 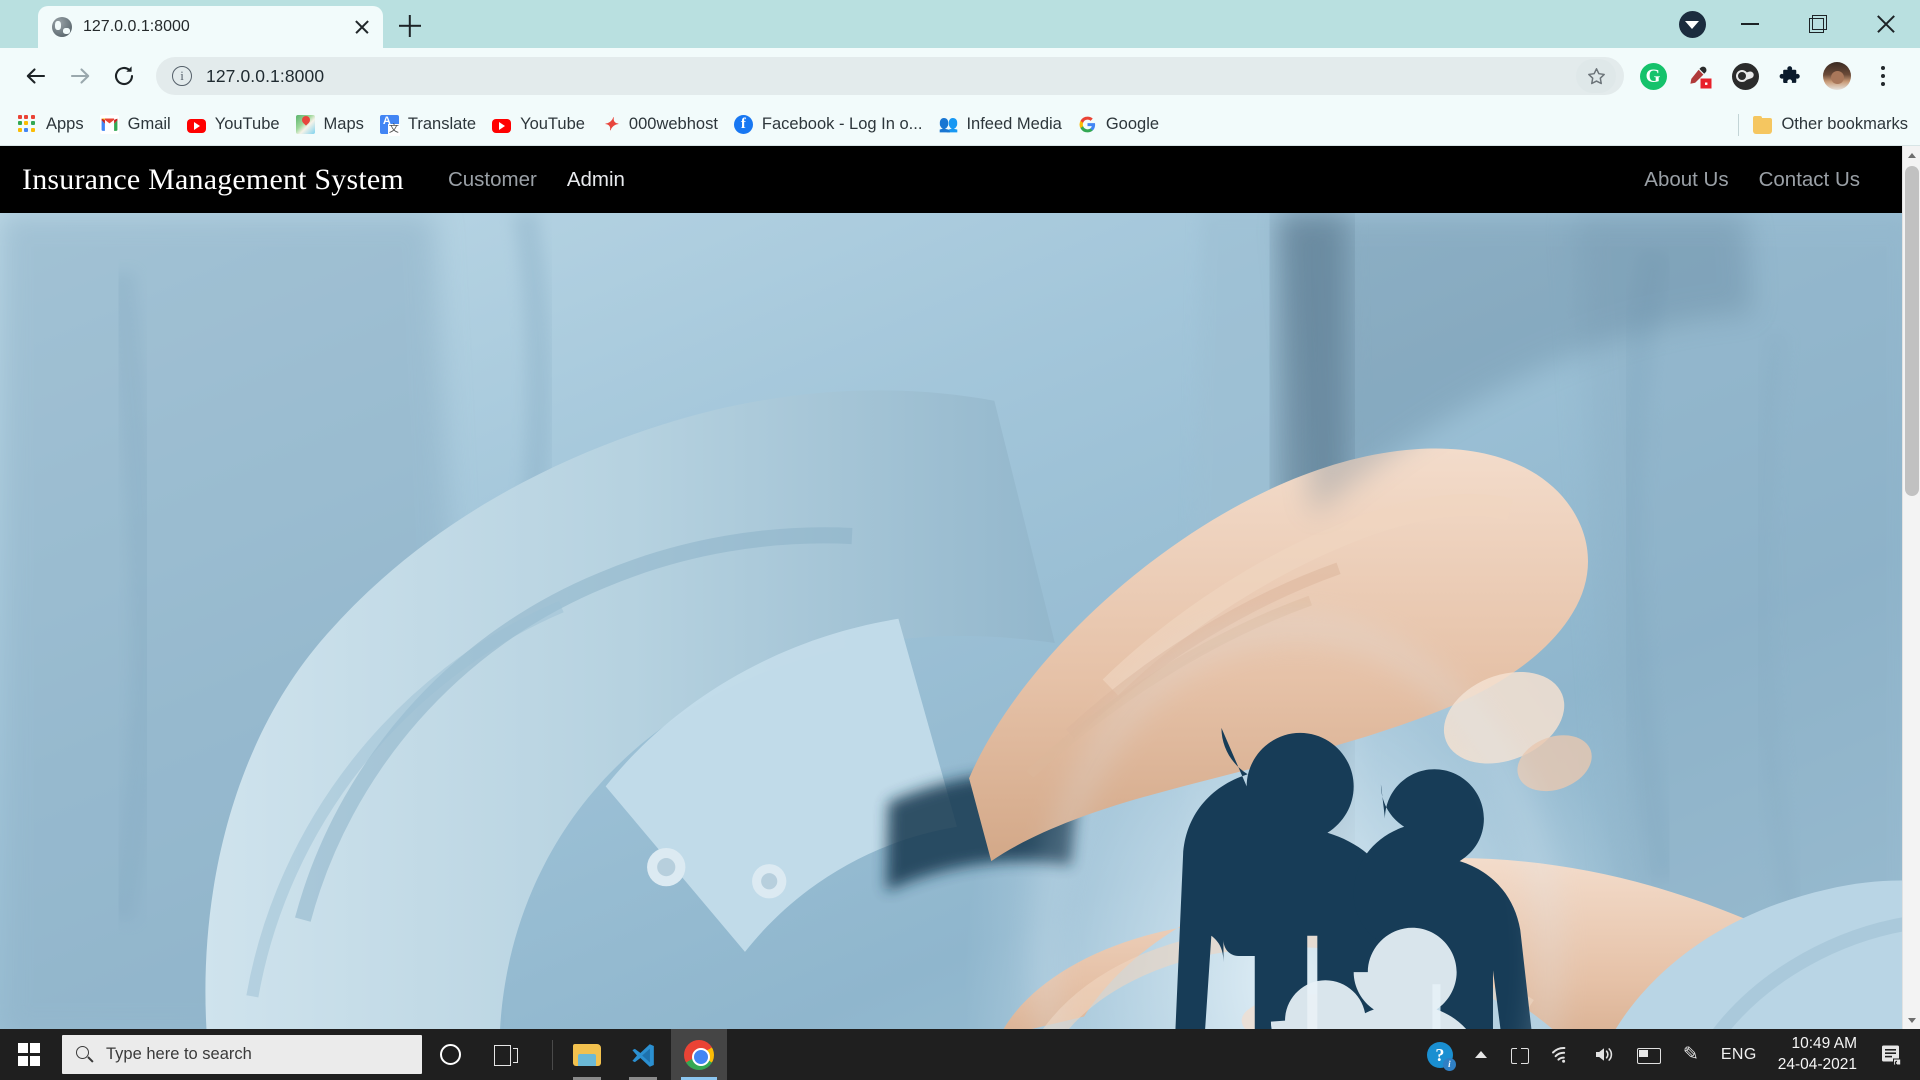 I want to click on extensions-button, so click(x=1791, y=76).